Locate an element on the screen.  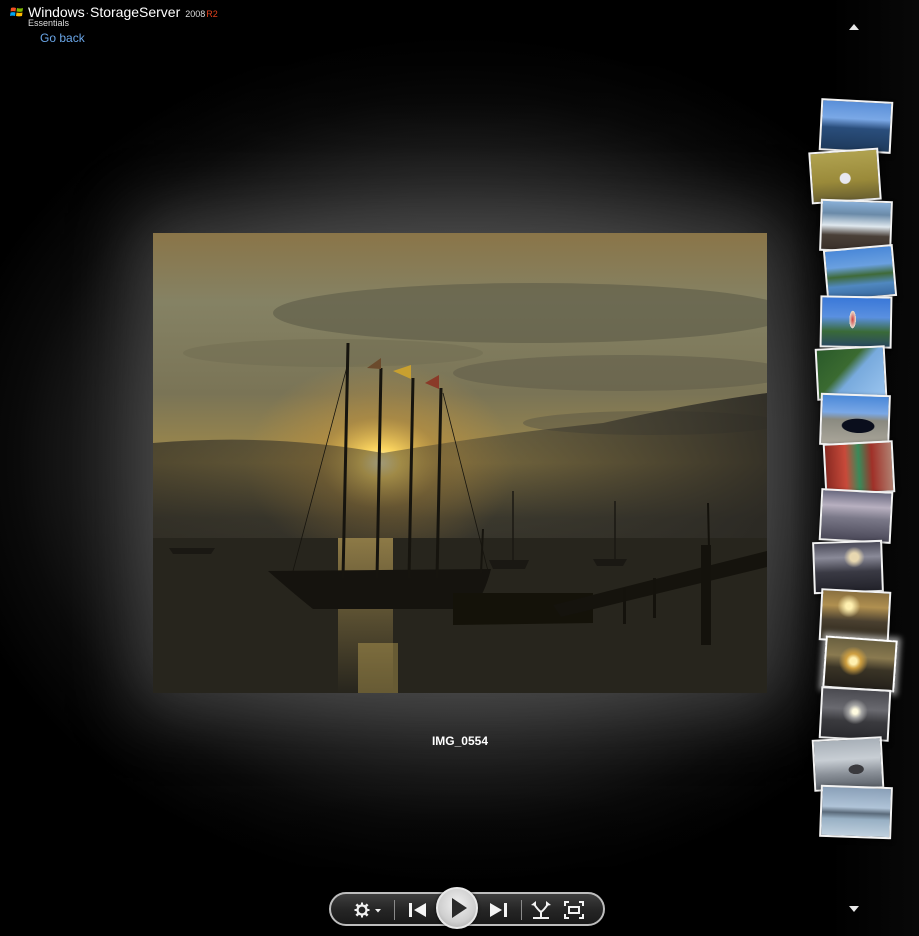
brand-release: R2 is located at coordinates (212, 14).